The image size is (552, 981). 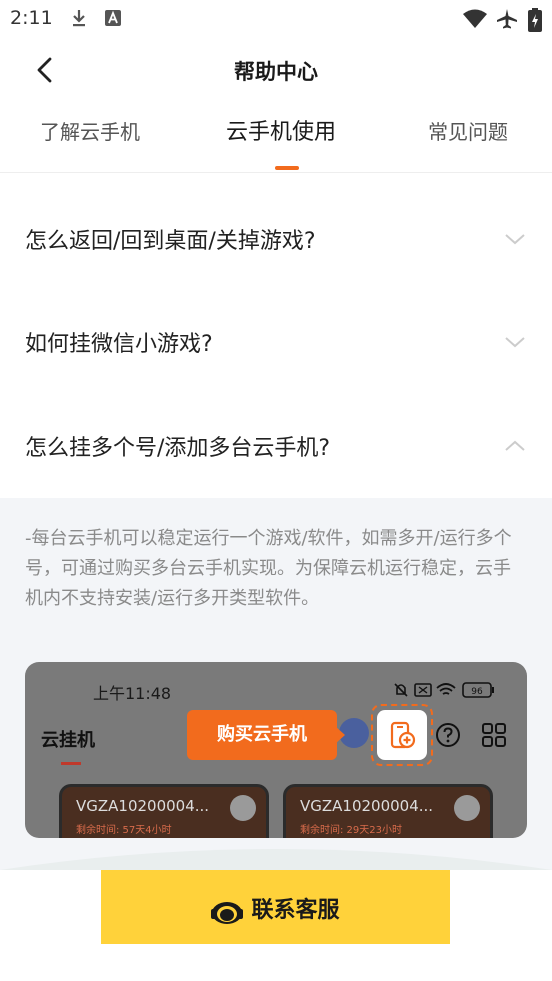 I want to click on tab-bar: 了解云手机 云手机使用 常见问题, so click(x=276, y=140).